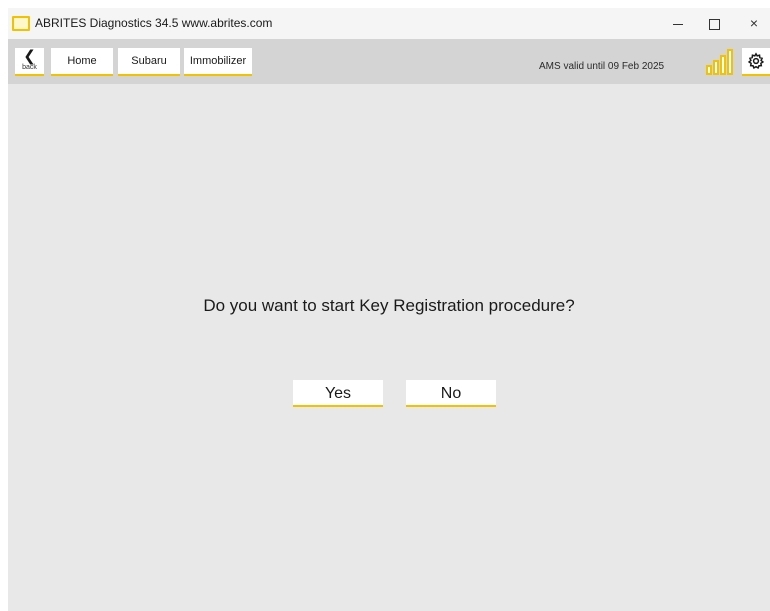 Image resolution: width=770 pixels, height=611 pixels. I want to click on abrites-logo-icon, so click(21, 23).